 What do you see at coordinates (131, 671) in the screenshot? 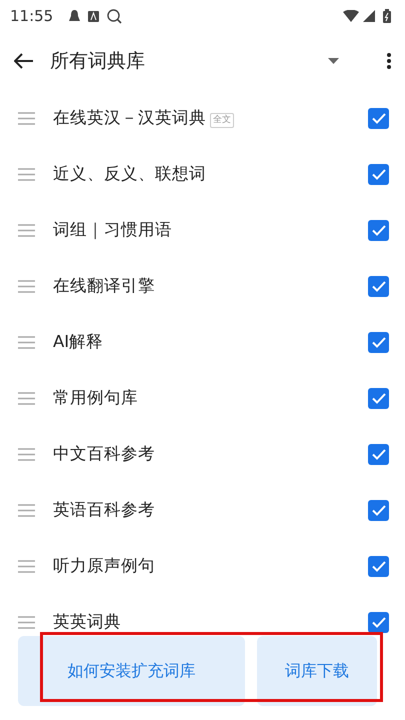
I see `action-button: 如何安装扩充词库` at bounding box center [131, 671].